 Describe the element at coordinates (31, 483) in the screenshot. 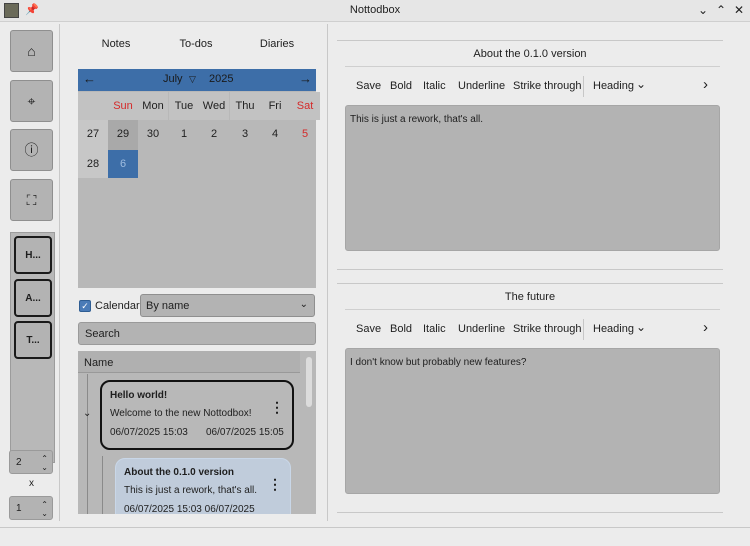

I see `times-label: x` at that location.